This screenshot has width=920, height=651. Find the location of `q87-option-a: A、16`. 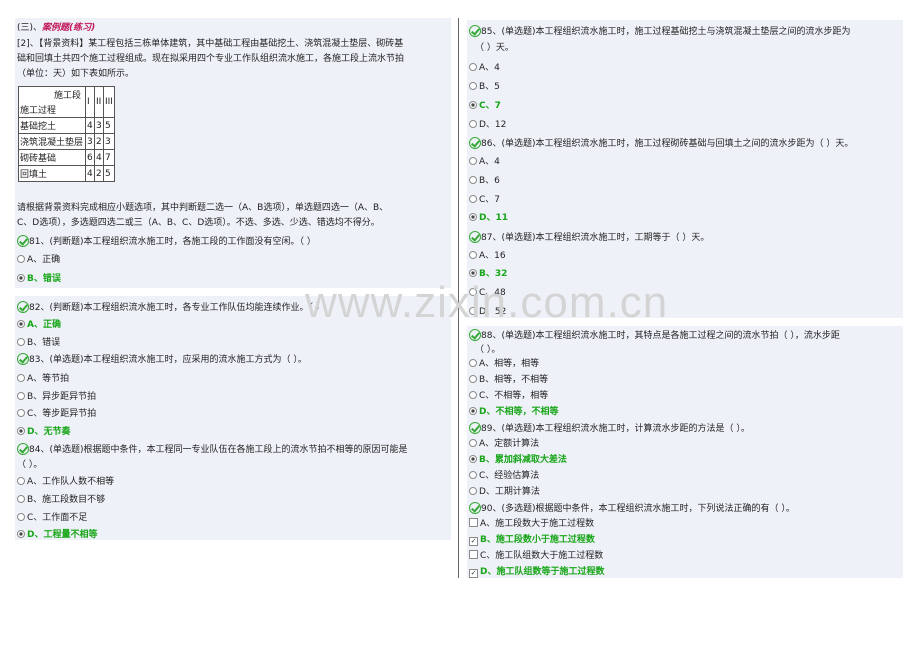

q87-option-a: A、16 is located at coordinates (487, 256).